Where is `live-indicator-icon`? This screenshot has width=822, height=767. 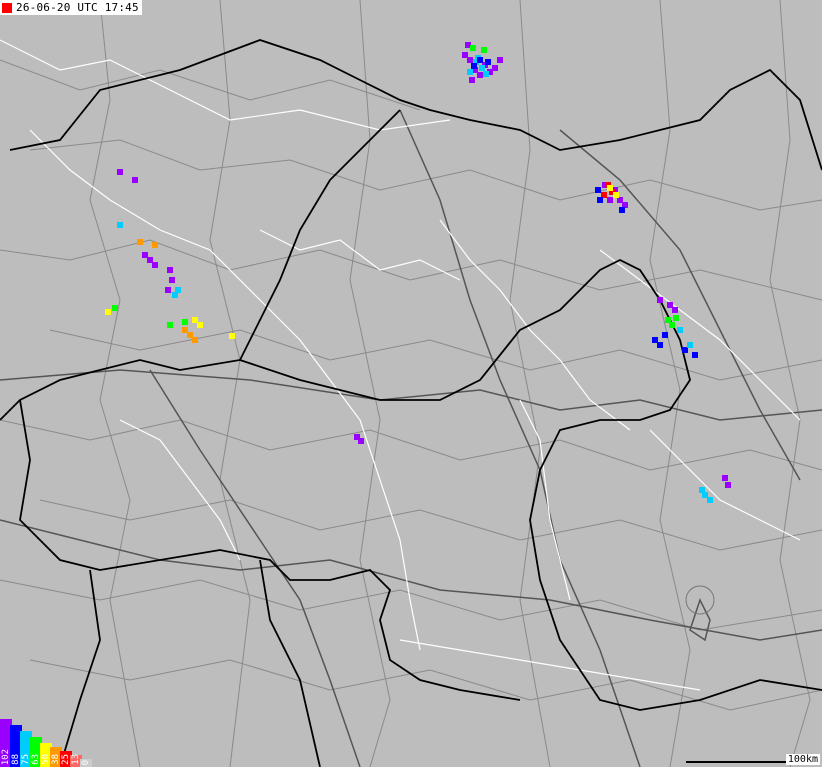 live-indicator-icon is located at coordinates (7, 7).